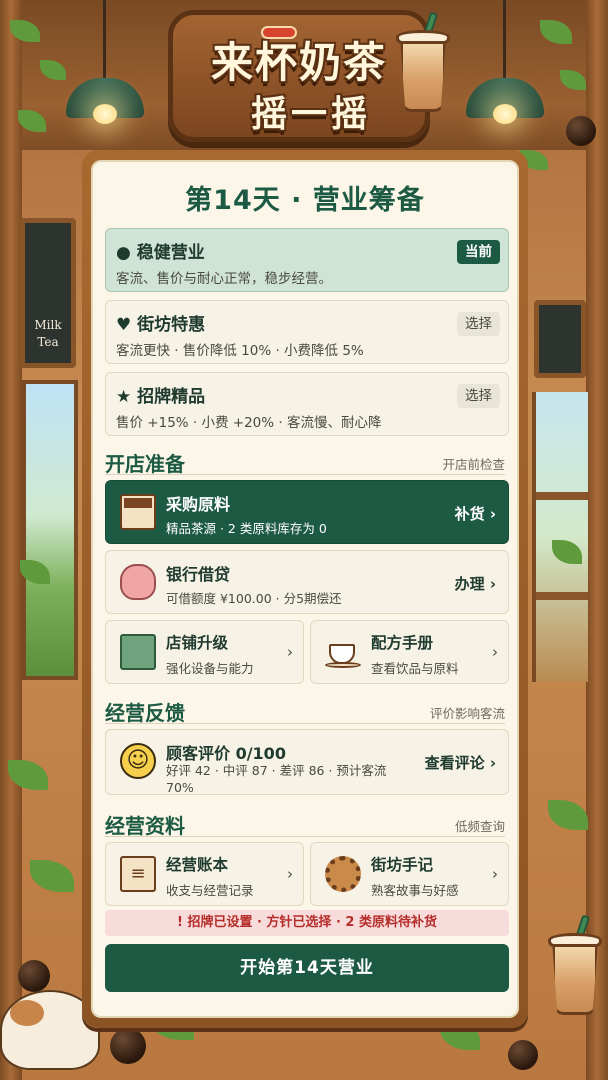  Describe the element at coordinates (48, 342) in the screenshot. I see `chalkboard-text-line2: Tea` at that location.